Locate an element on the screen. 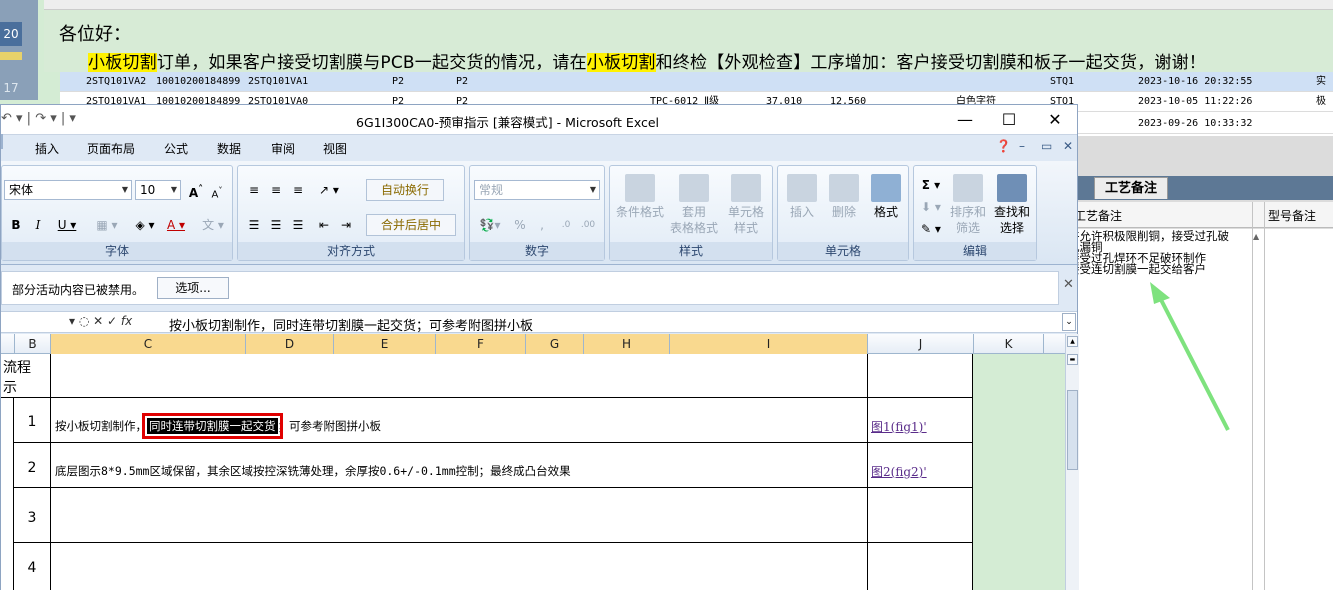 The width and height of the screenshot is (1333, 590). ribbon-minimize-icon: – is located at coordinates (1022, 146).